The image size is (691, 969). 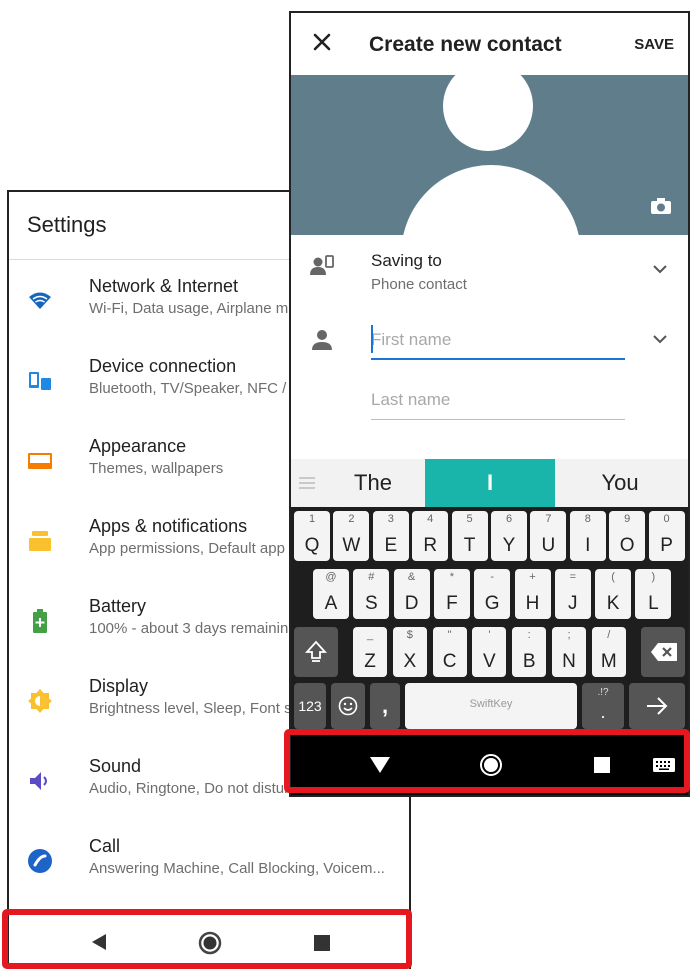 What do you see at coordinates (587, 536) in the screenshot?
I see `key-i: 8I` at bounding box center [587, 536].